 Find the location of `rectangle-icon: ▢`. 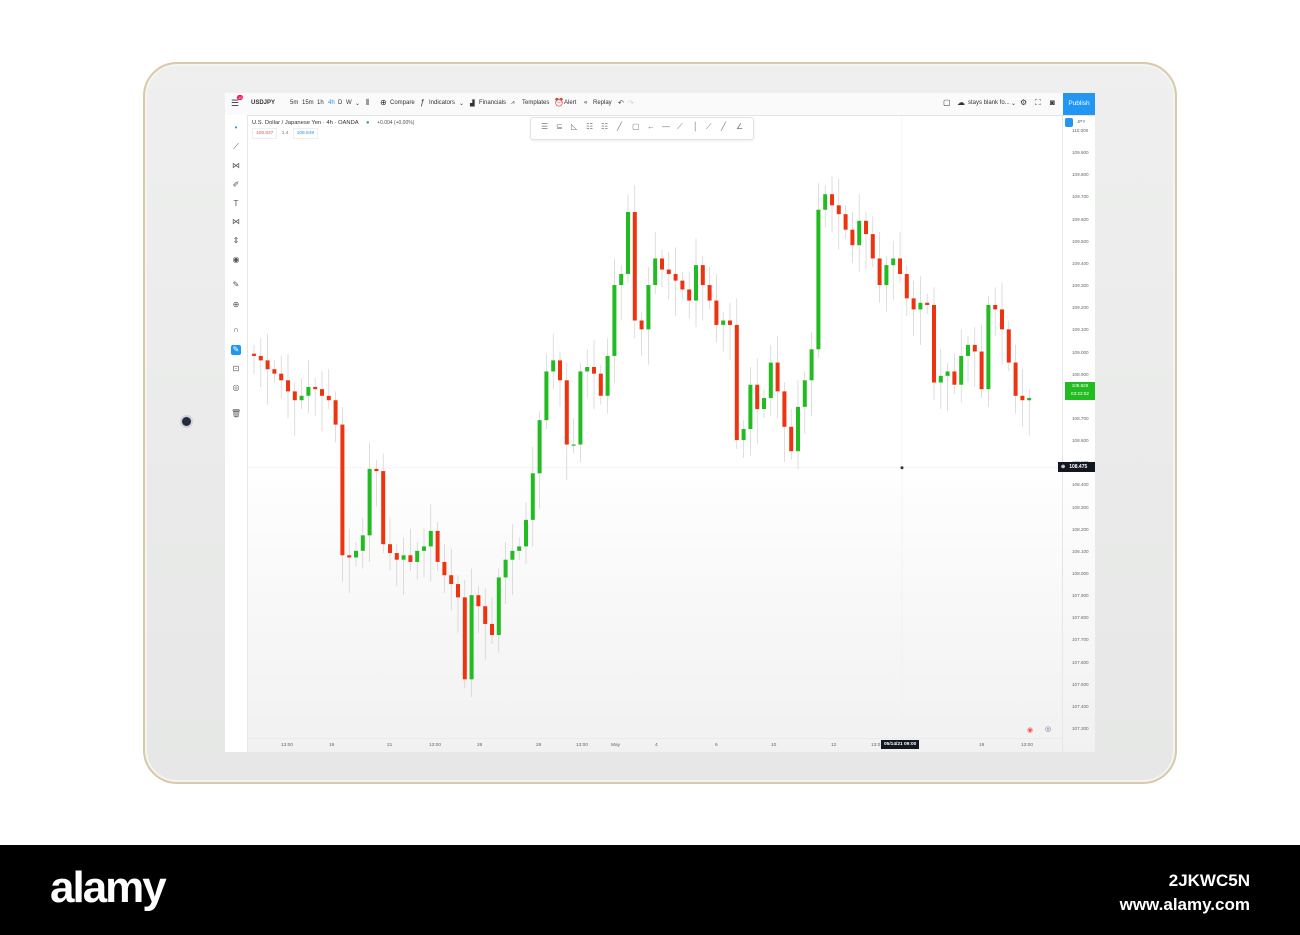

rectangle-icon: ▢ is located at coordinates (636, 126).